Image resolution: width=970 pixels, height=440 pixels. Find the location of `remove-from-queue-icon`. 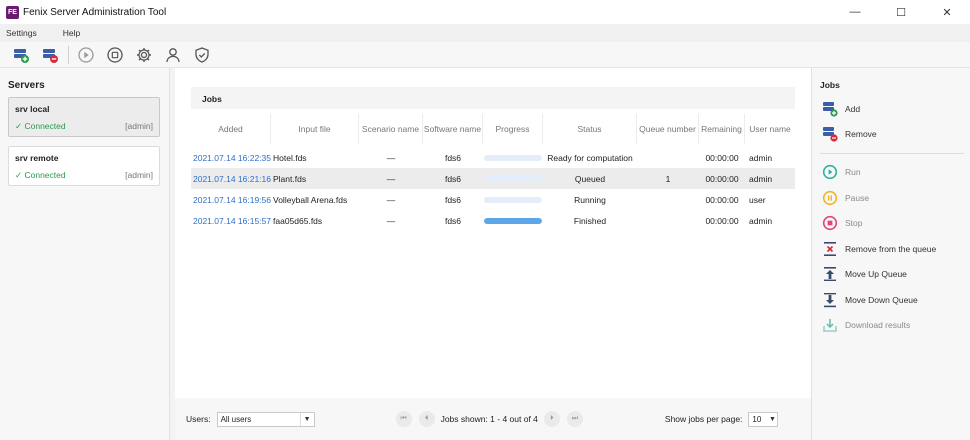

remove-from-queue-icon is located at coordinates (830, 249).